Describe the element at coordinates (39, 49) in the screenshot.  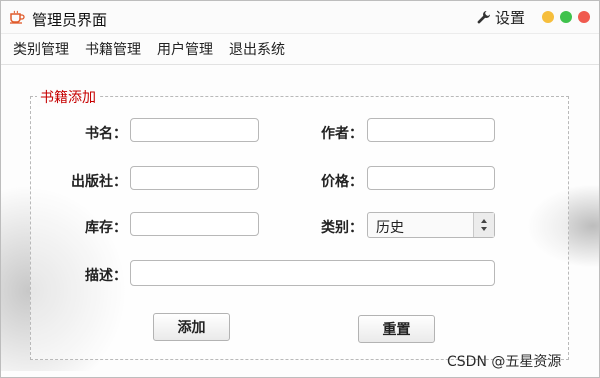
I see `menu-category-management: 类别管理` at that location.